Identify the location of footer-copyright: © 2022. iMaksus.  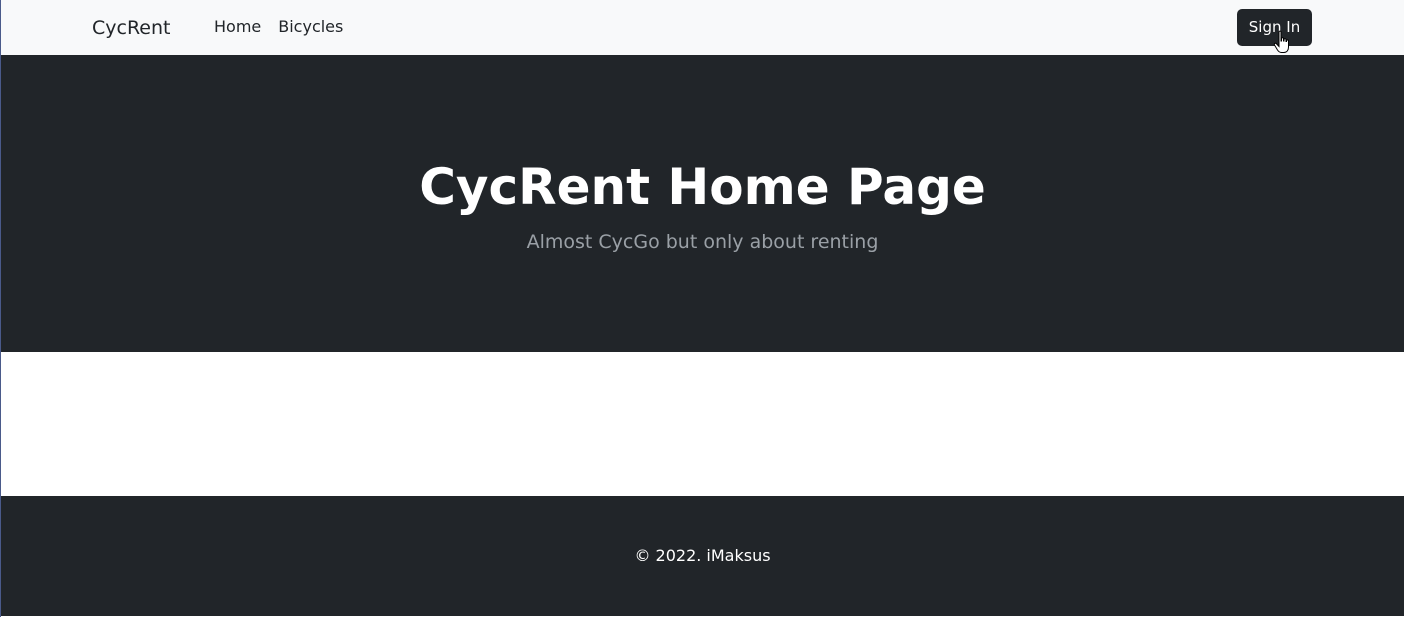
(702, 555).